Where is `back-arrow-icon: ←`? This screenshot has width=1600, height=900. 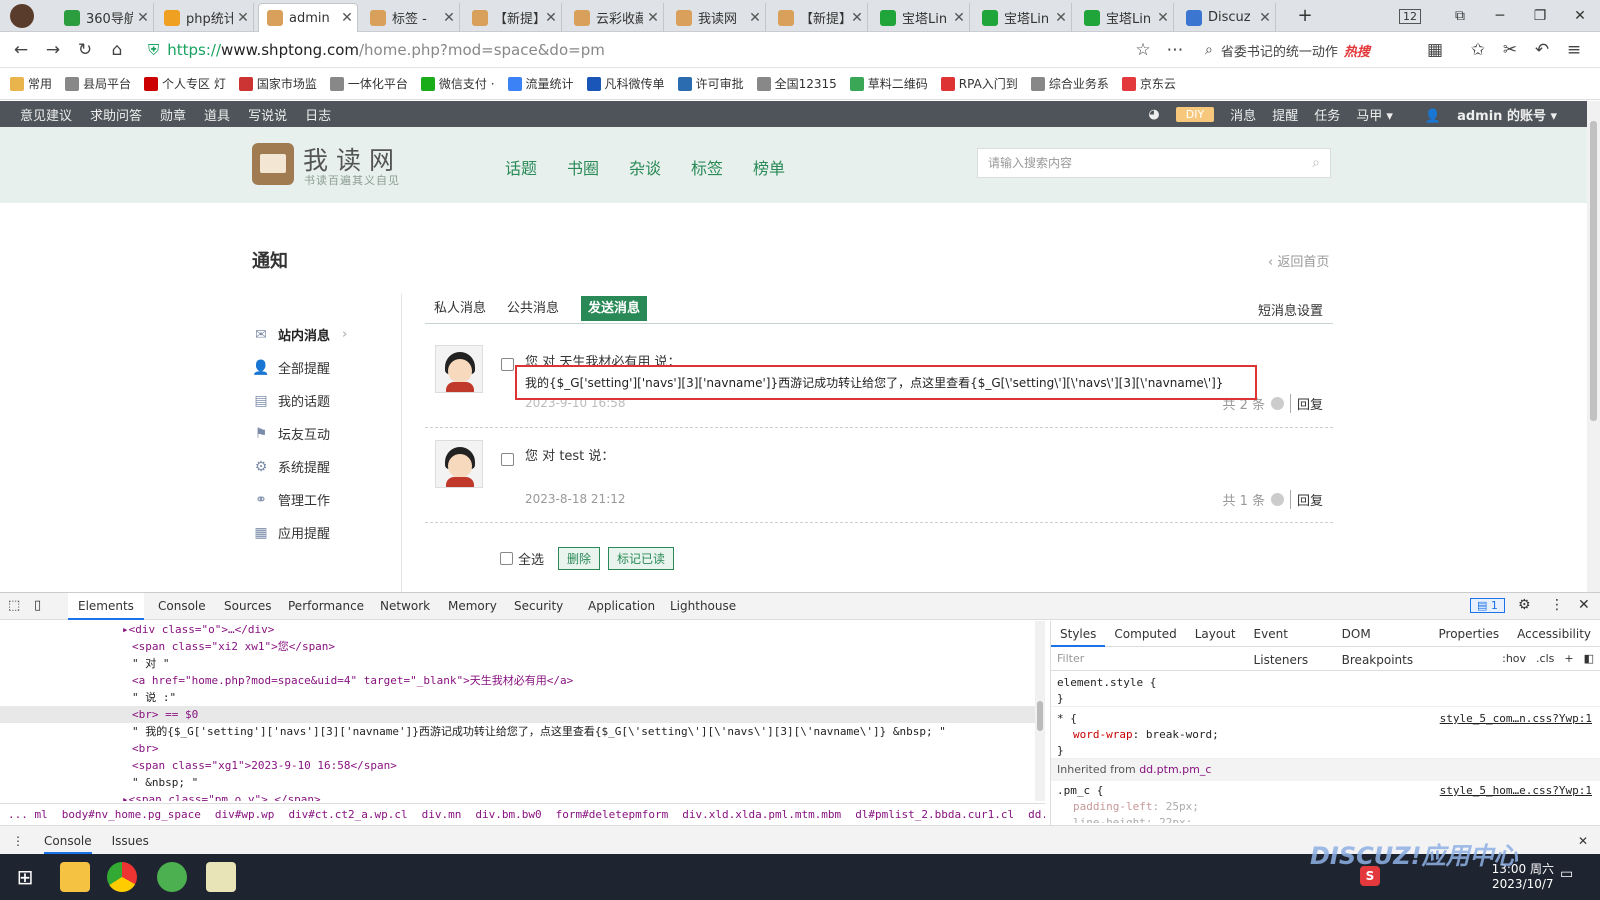 back-arrow-icon: ← is located at coordinates (21, 50).